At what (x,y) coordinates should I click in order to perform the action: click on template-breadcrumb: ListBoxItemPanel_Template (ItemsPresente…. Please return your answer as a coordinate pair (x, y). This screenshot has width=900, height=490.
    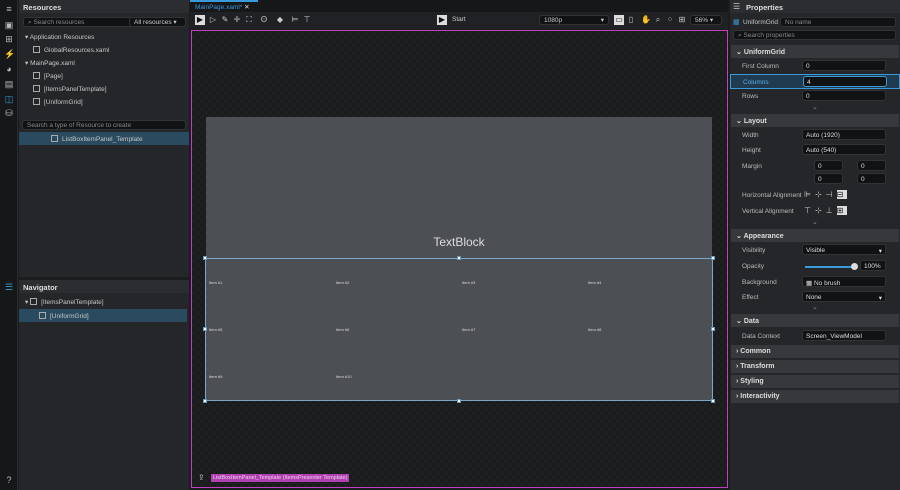
    Looking at the image, I should click on (280, 478).